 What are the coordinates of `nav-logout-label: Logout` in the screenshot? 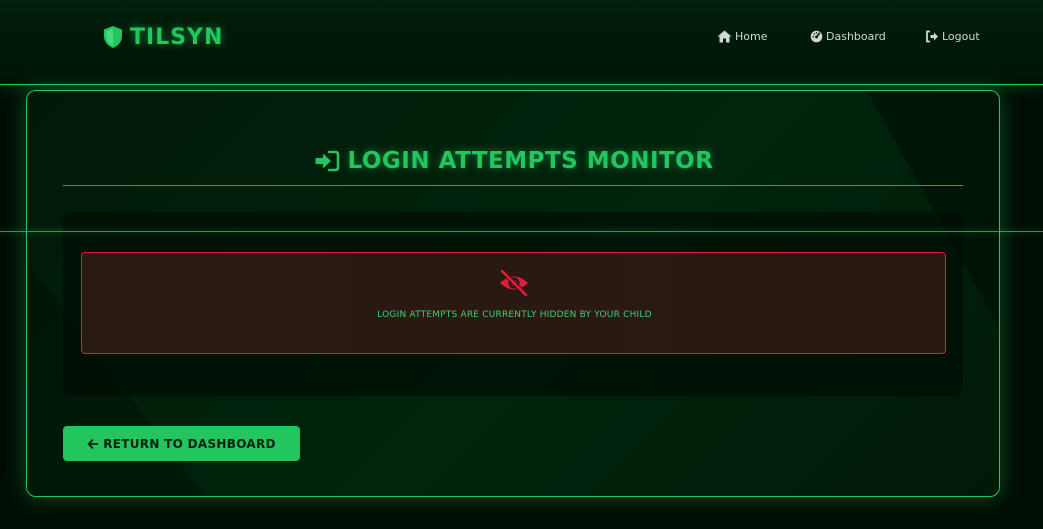 It's located at (961, 36).